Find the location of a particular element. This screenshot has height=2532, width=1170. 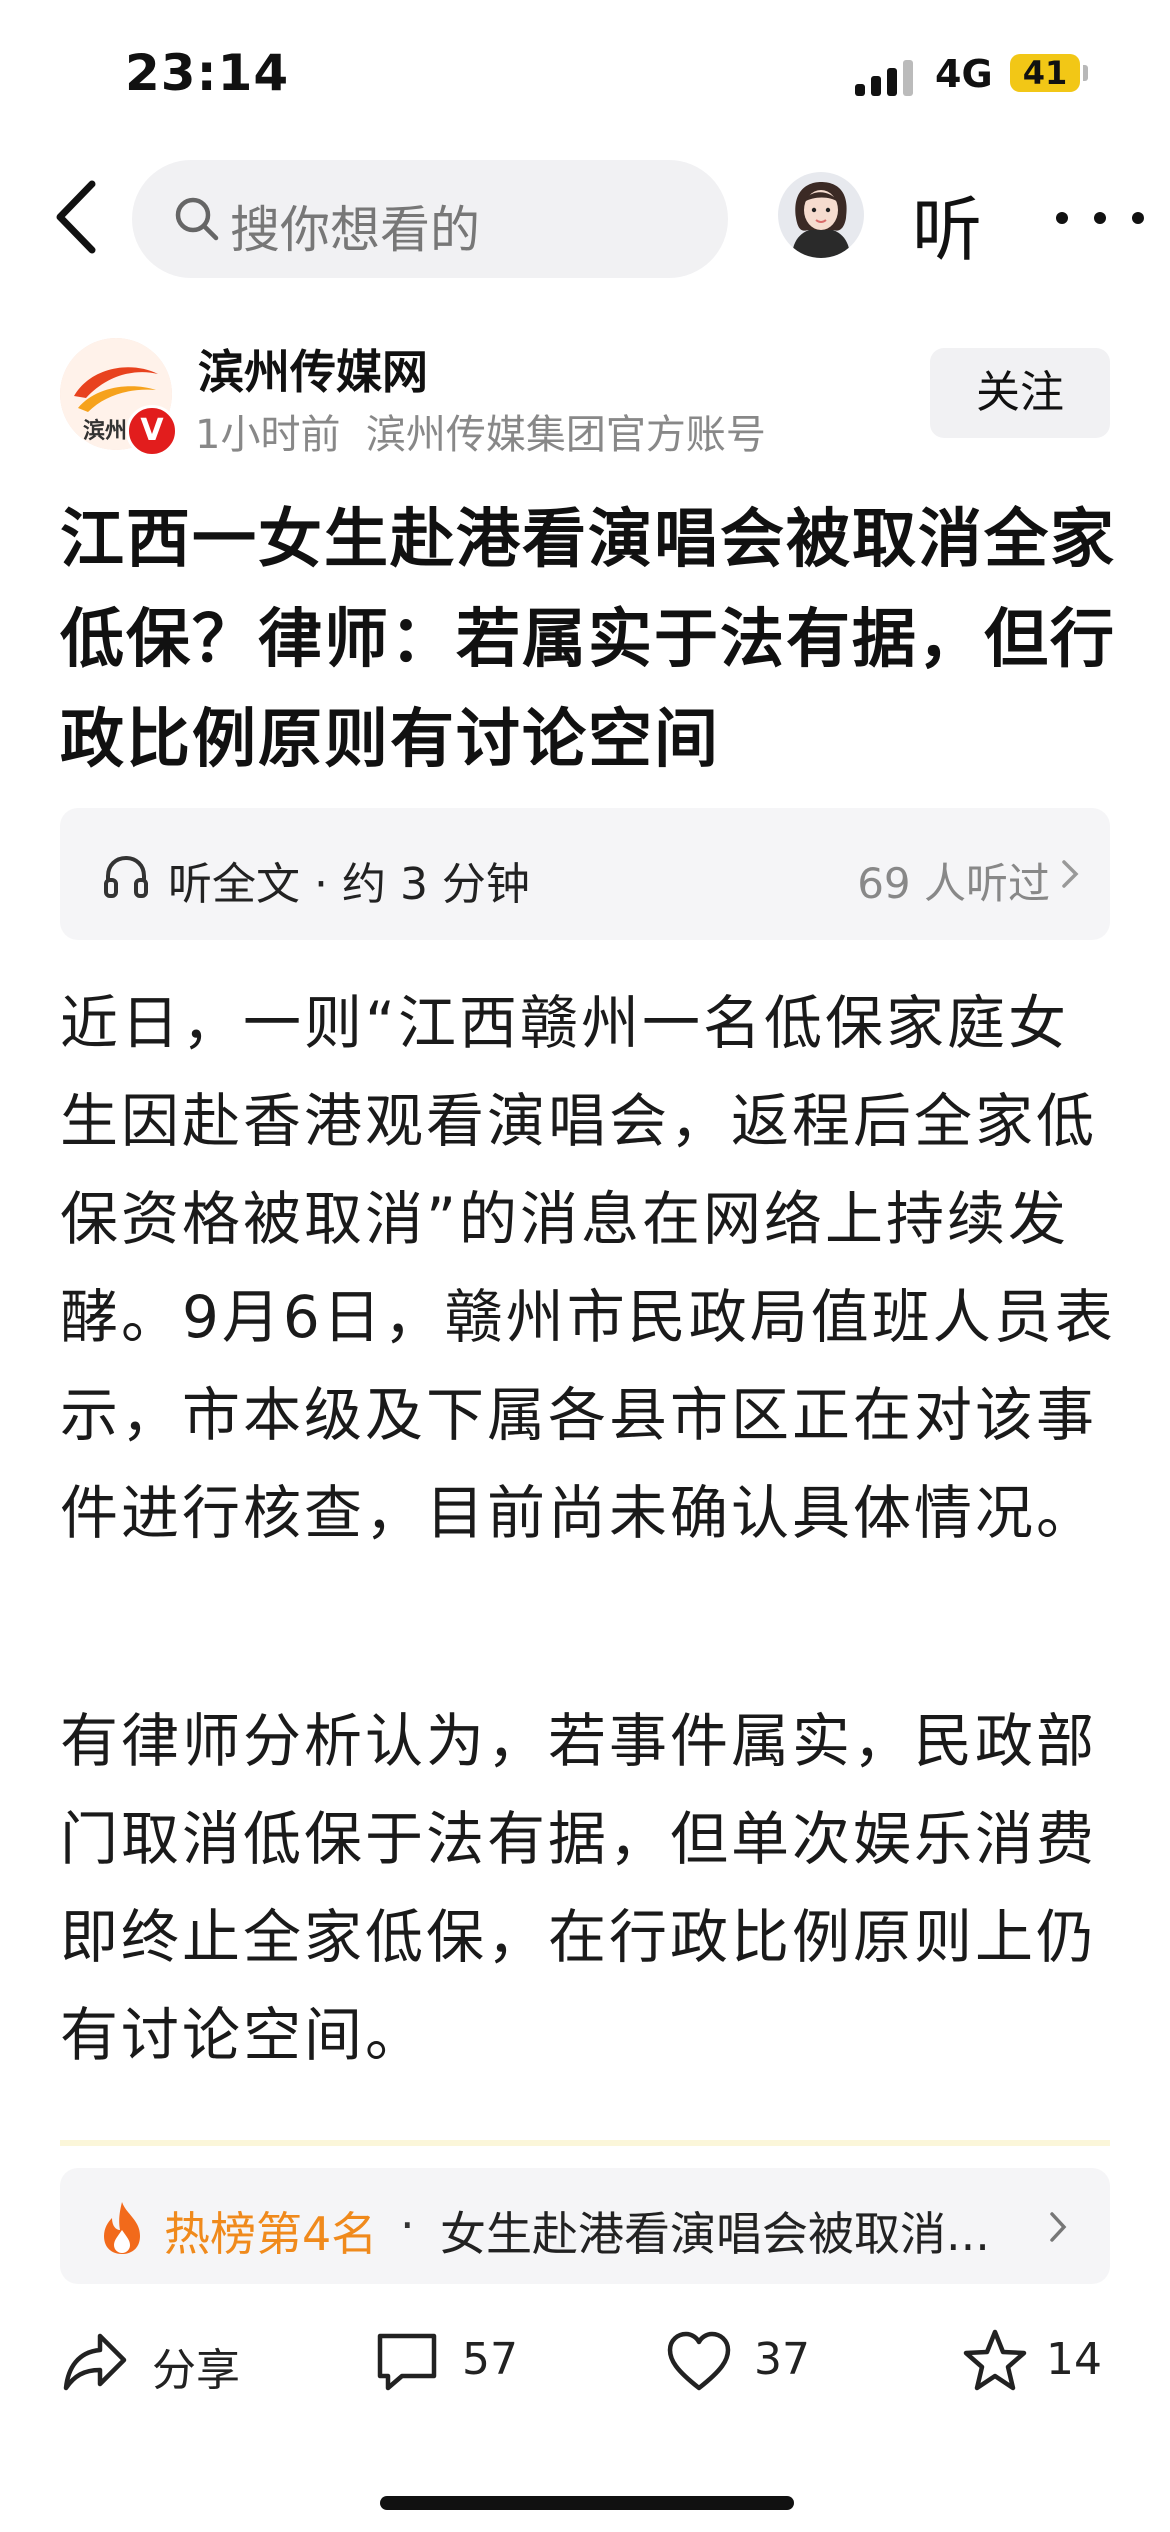

comment-icon is located at coordinates (407, 2362).